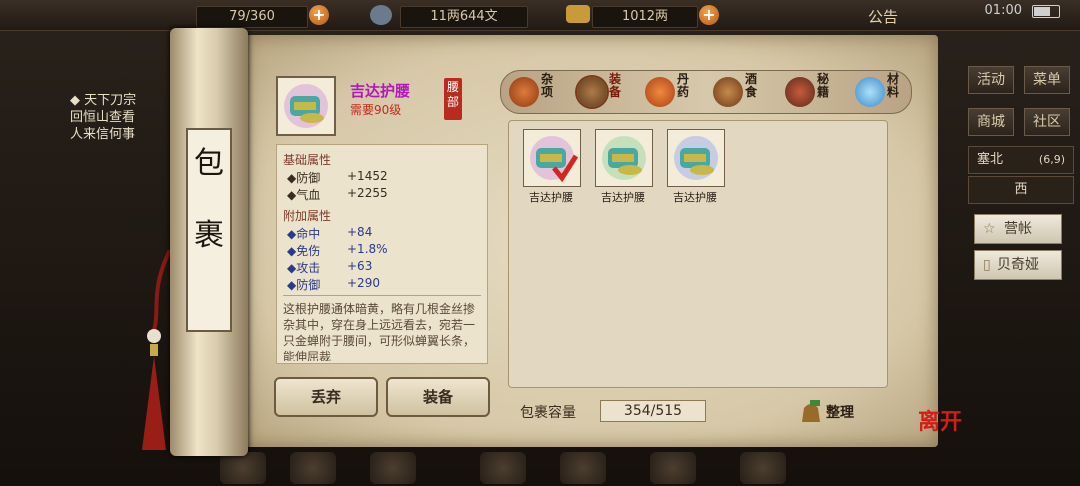  What do you see at coordinates (883, 16) in the screenshot?
I see `notice-button: 公告` at bounding box center [883, 16].